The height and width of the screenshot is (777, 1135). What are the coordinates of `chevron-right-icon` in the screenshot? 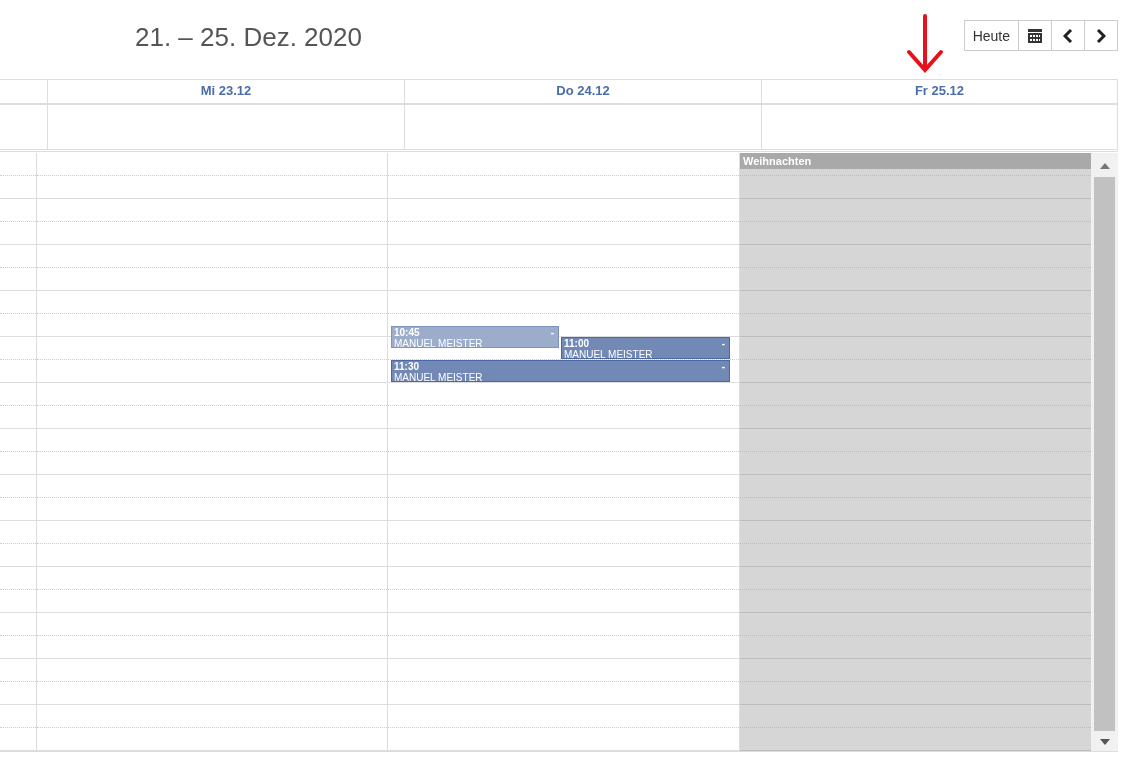 It's located at (1101, 35).